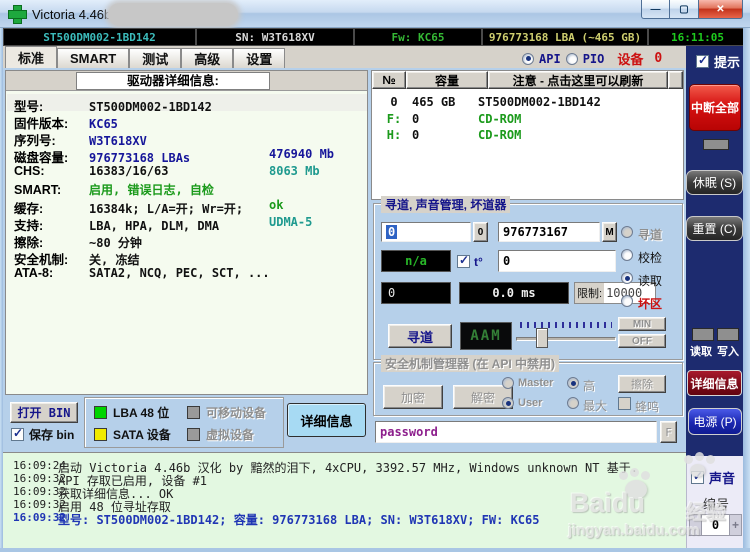 The width and height of the screenshot is (750, 552). Describe the element at coordinates (530, 403) in the screenshot. I see `user-radio-label: User` at that location.